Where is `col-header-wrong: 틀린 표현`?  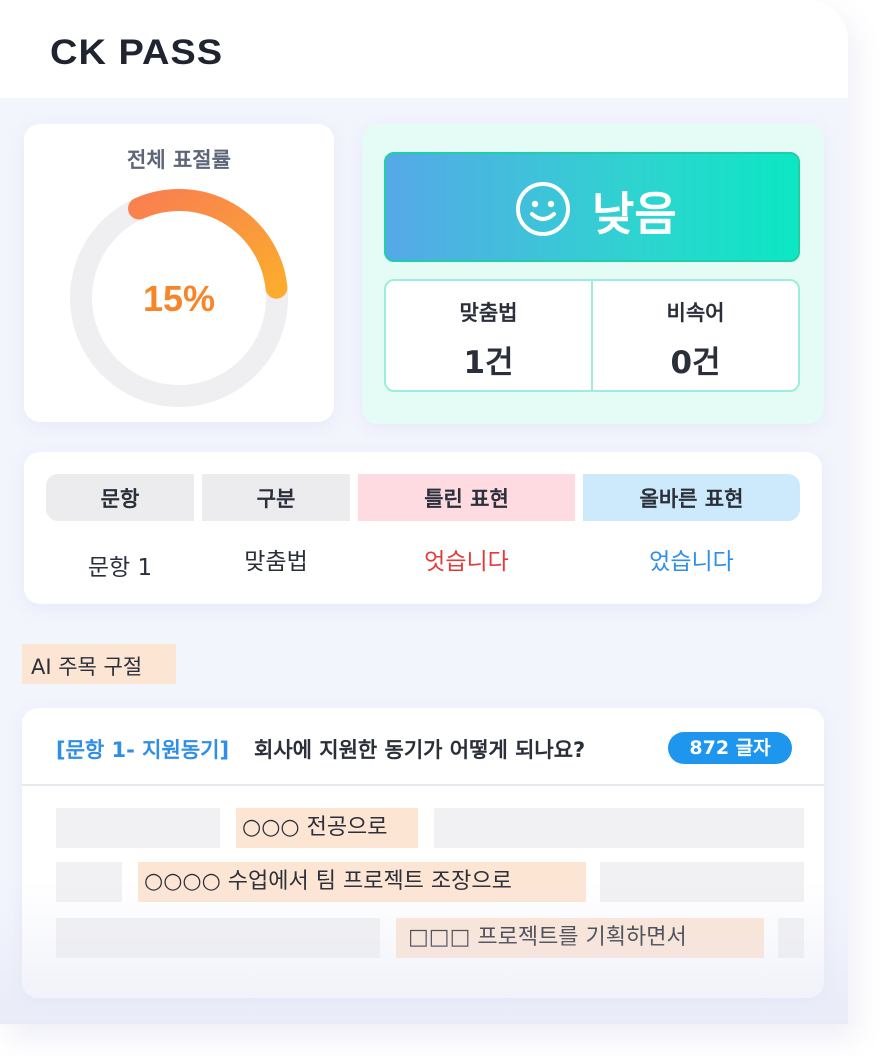 col-header-wrong: 틀린 표현 is located at coordinates (466, 497).